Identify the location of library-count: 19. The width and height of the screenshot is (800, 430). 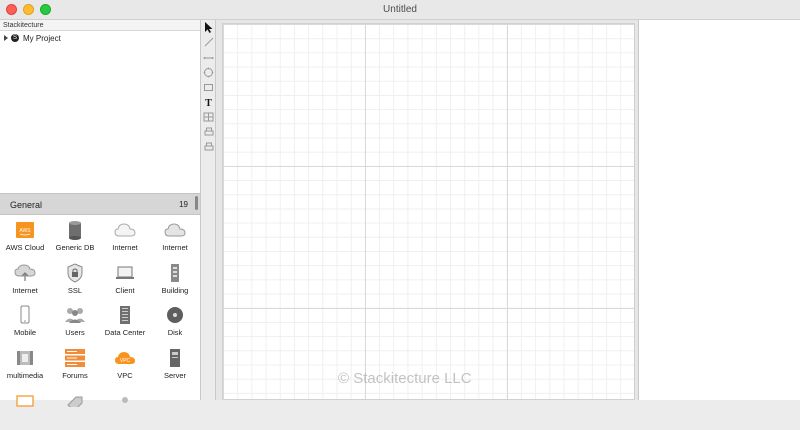
(183, 204).